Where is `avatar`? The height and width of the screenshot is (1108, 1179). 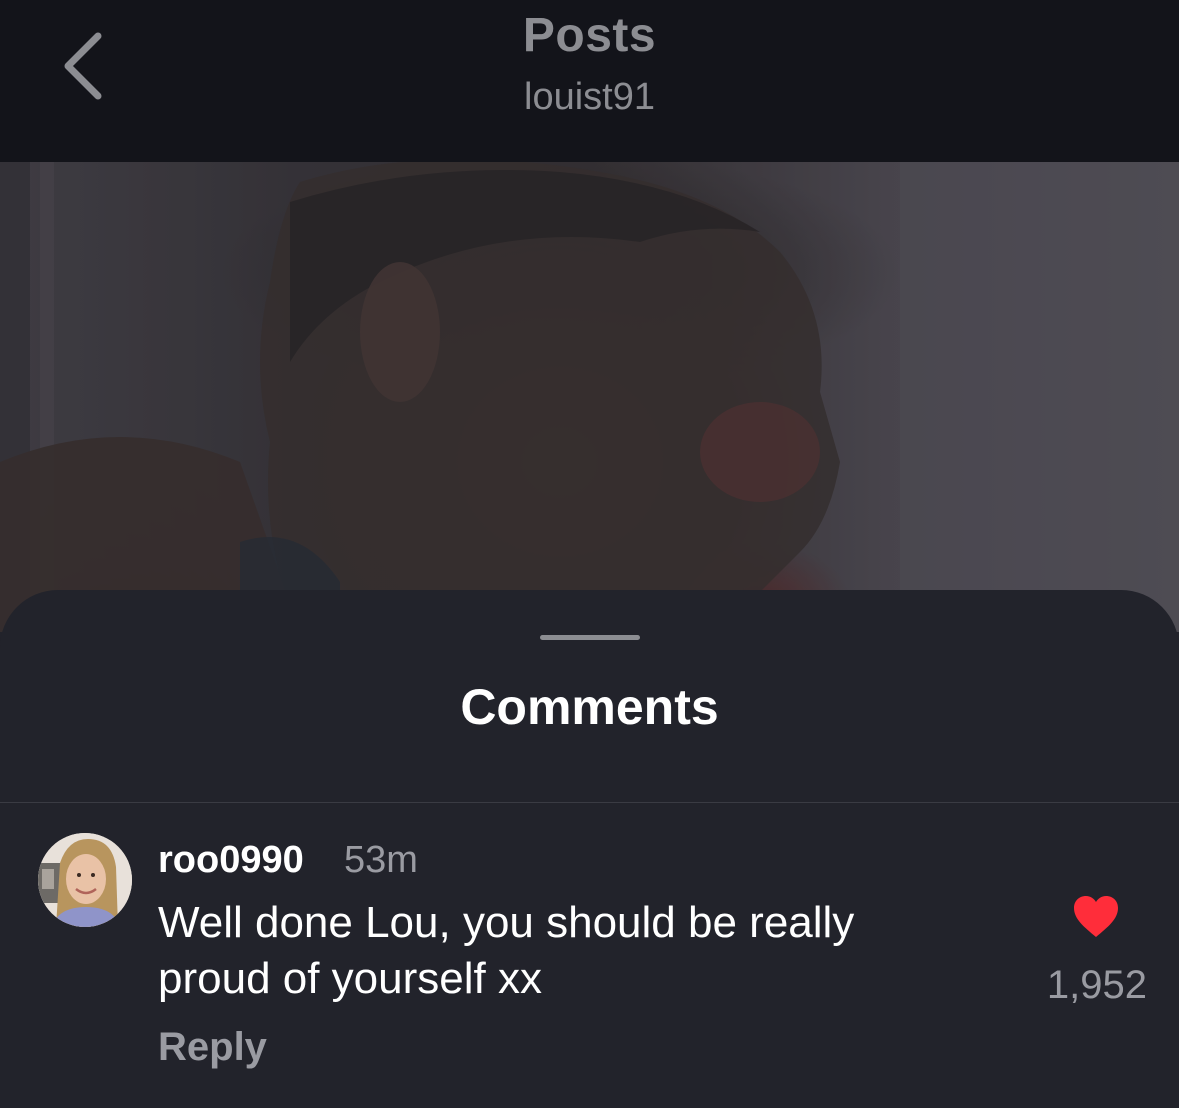 avatar is located at coordinates (85, 880).